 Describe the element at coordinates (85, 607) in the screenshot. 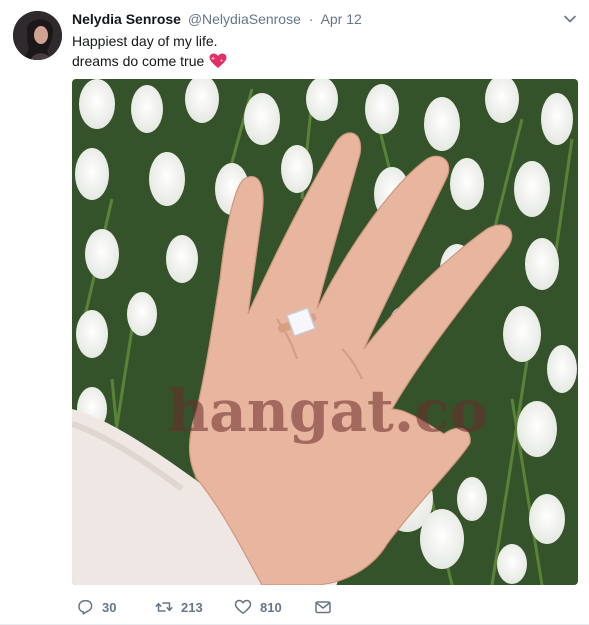

I see `reply-icon` at that location.